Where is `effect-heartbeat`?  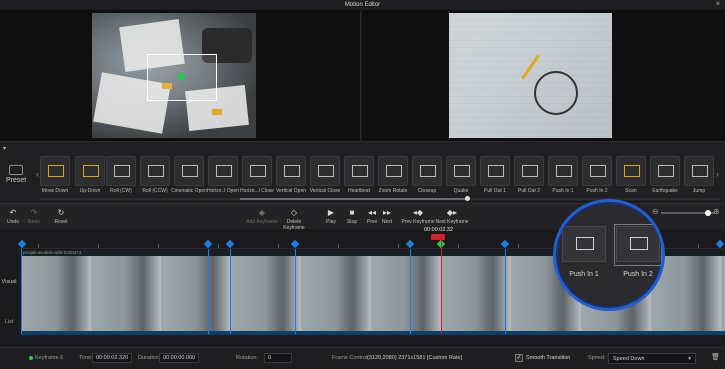
effect-heartbeat is located at coordinates (359, 171).